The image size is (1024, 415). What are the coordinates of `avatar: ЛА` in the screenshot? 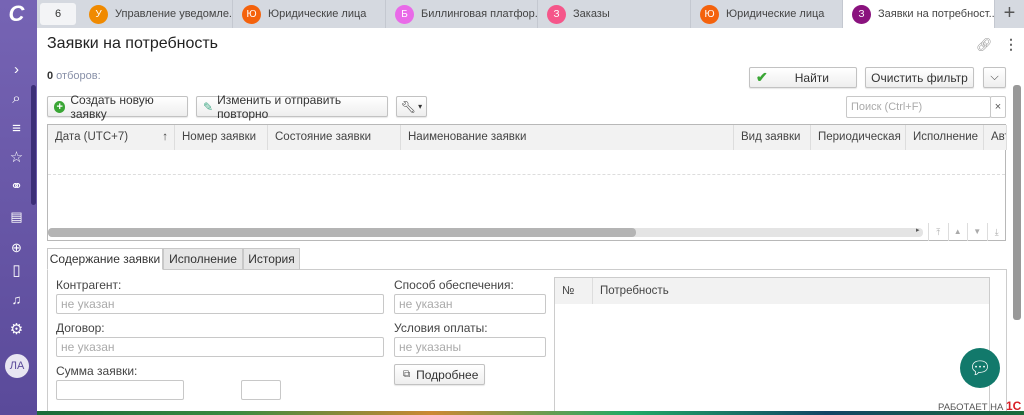 It's located at (17, 366).